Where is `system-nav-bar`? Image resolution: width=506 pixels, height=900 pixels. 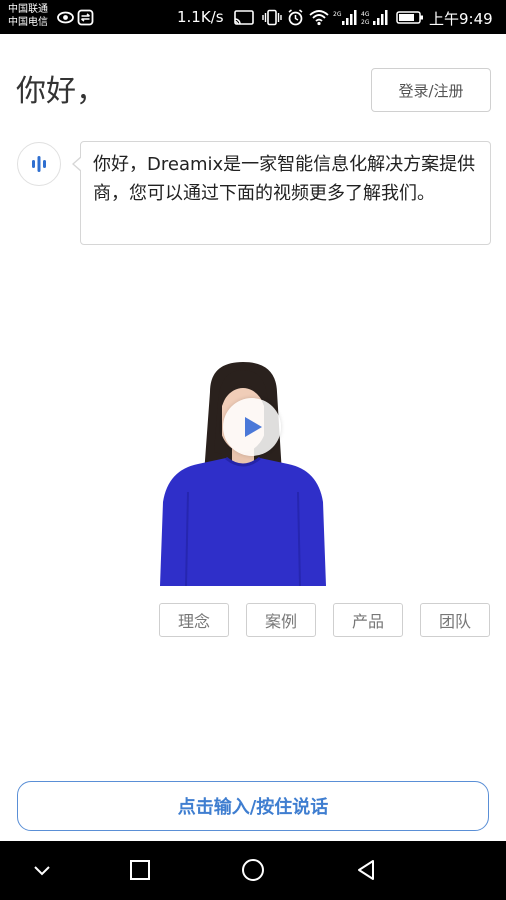 system-nav-bar is located at coordinates (253, 870).